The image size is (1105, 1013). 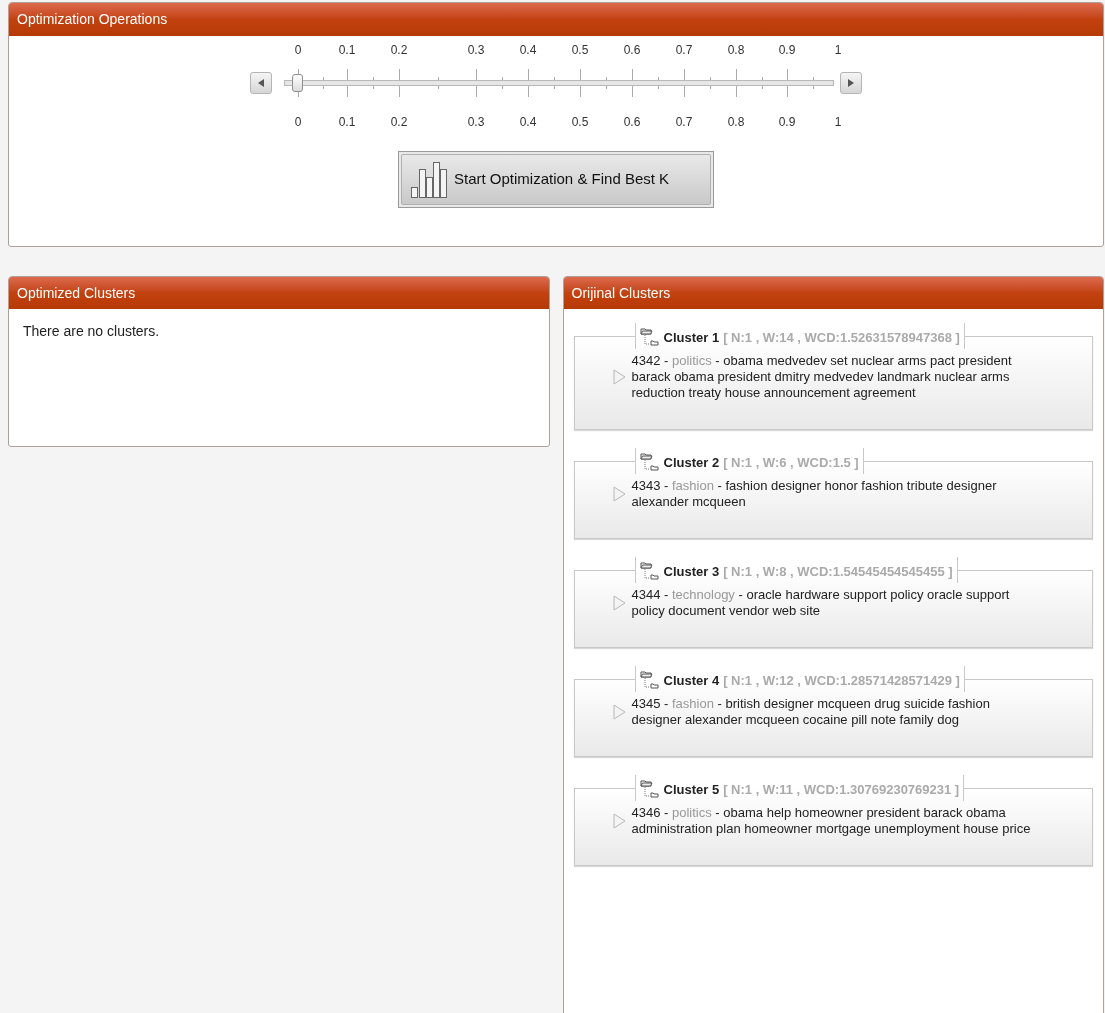 I want to click on cluster-stats: [ N:1 , W:11 , WCD:1.30769230769231 ], so click(x=841, y=789).